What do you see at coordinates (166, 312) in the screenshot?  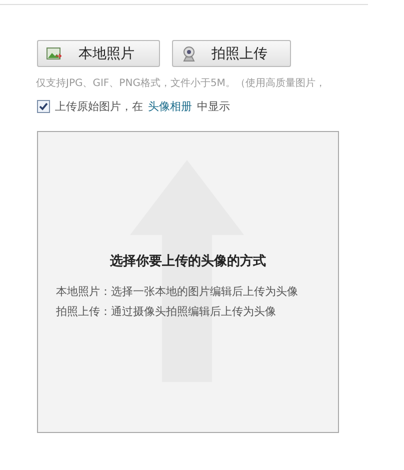 I see `description-line: 拍照上传：通过摄像头拍照编辑后上传为头像` at bounding box center [166, 312].